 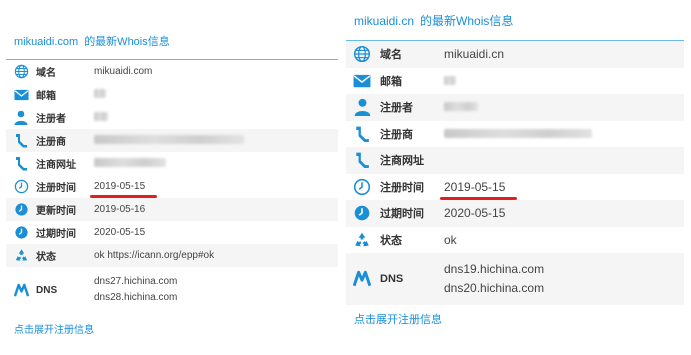 I want to click on dns-server: dns20.hichina.com, so click(x=494, y=288).